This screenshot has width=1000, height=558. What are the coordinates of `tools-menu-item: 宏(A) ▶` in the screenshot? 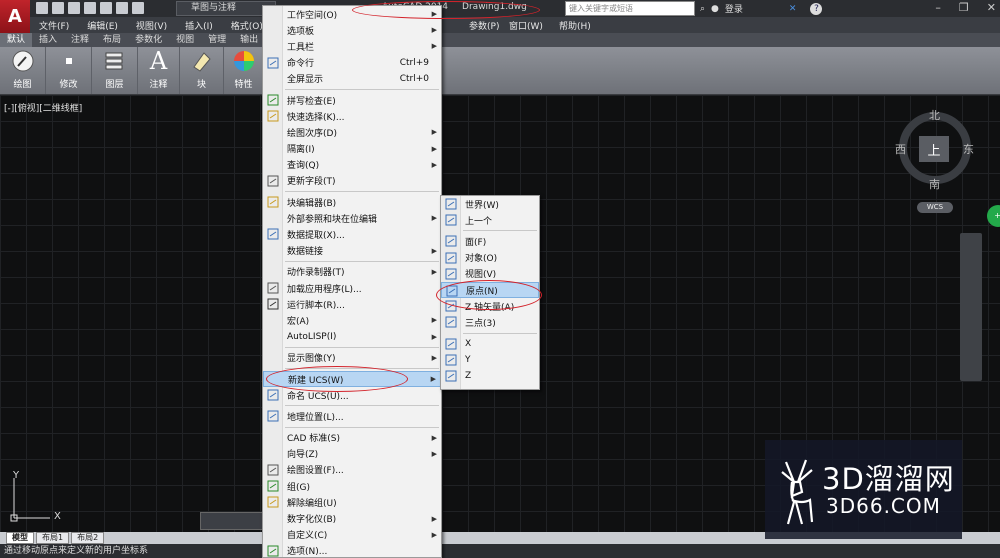 It's located at (352, 320).